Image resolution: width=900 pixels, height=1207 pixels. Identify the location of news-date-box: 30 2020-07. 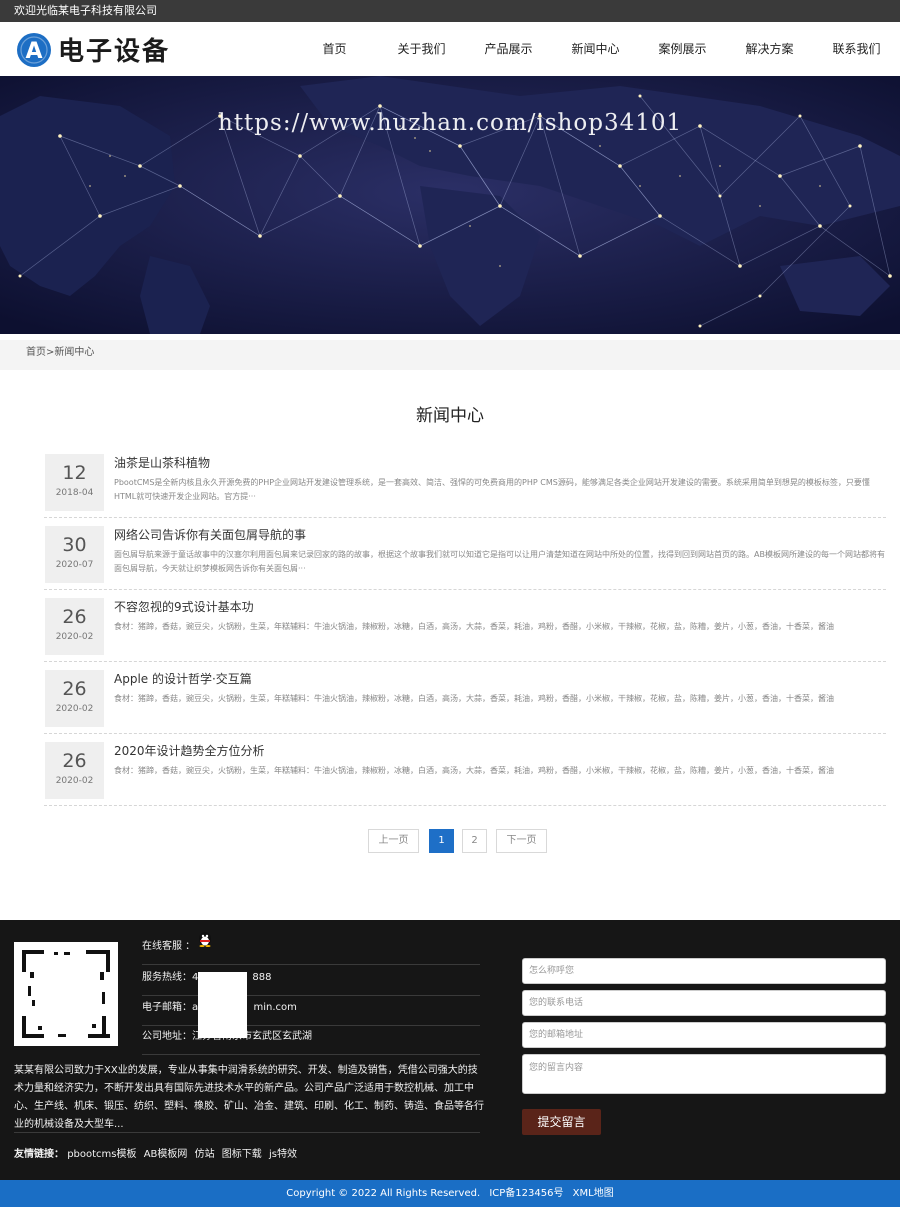
(74, 554).